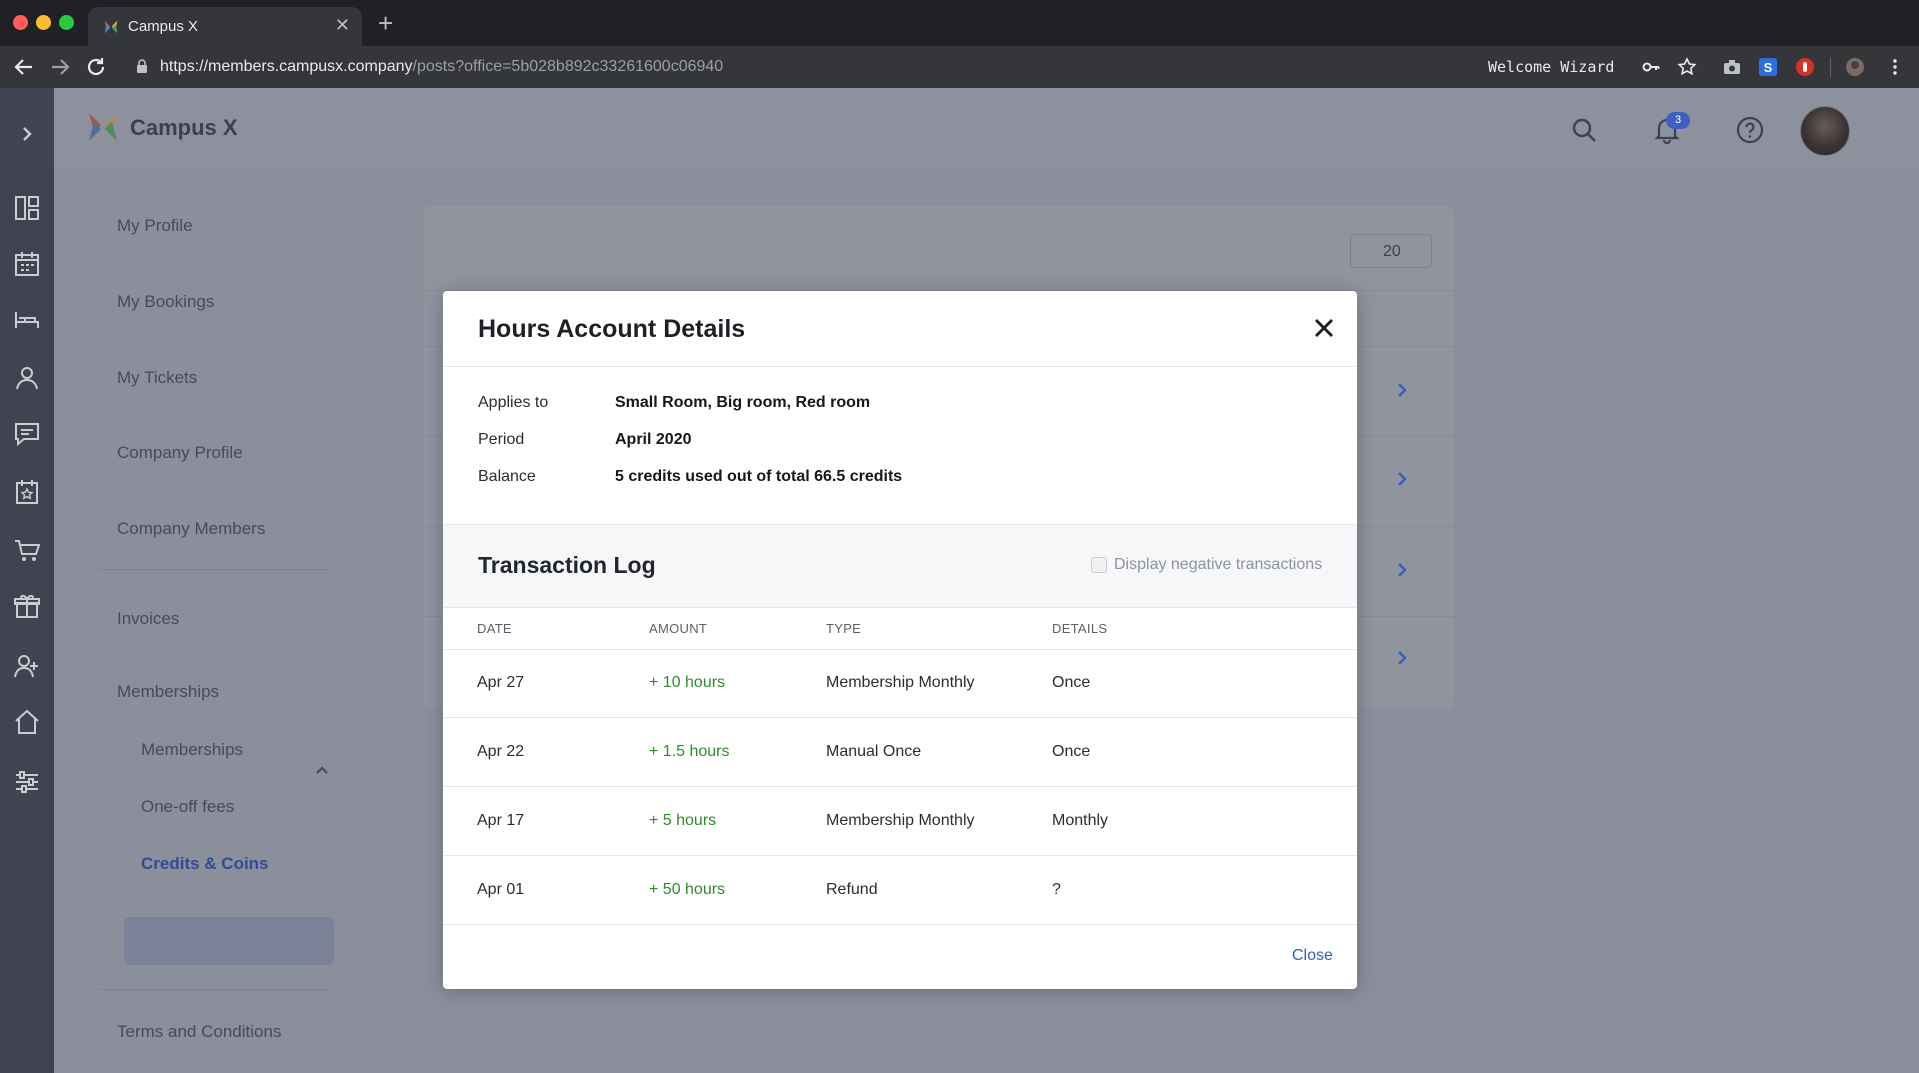 This screenshot has height=1073, width=1919. I want to click on help-icon, so click(1750, 130).